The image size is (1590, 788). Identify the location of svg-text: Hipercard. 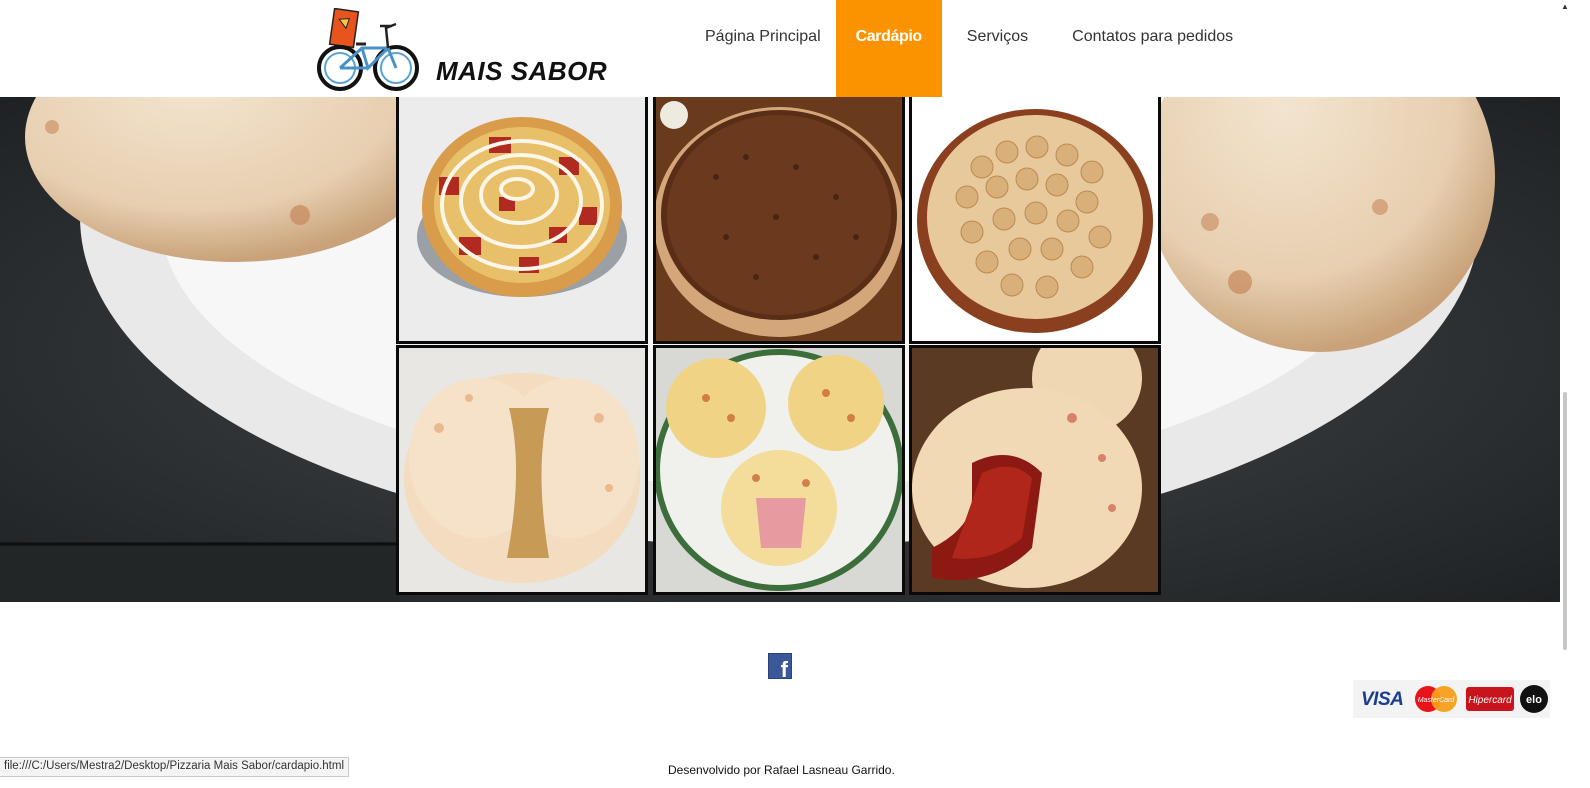
(1490, 700).